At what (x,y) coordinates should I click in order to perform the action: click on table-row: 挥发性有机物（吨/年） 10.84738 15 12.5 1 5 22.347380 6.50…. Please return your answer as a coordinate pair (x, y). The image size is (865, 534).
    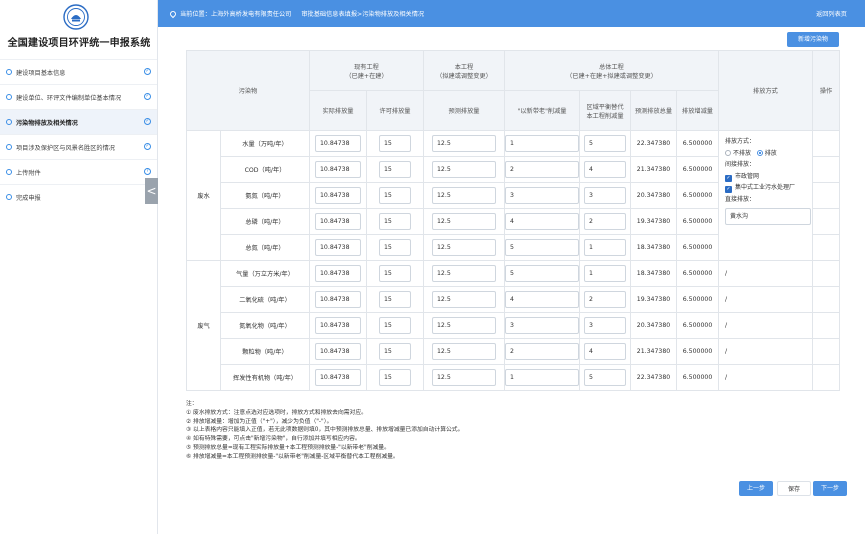
    Looking at the image, I should click on (513, 377).